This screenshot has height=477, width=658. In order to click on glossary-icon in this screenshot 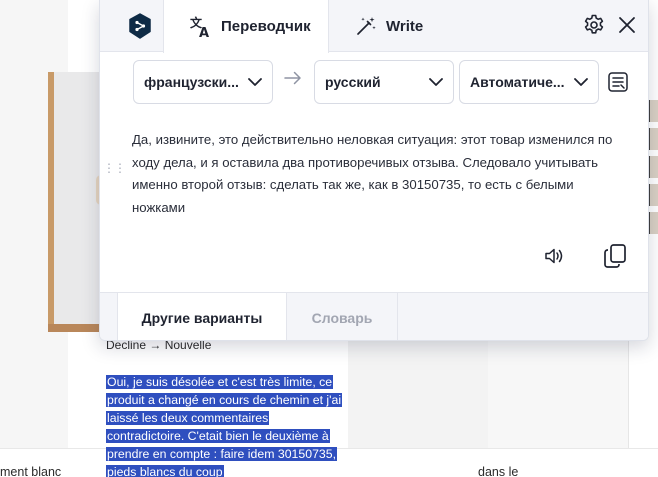, I will do `click(618, 82)`.